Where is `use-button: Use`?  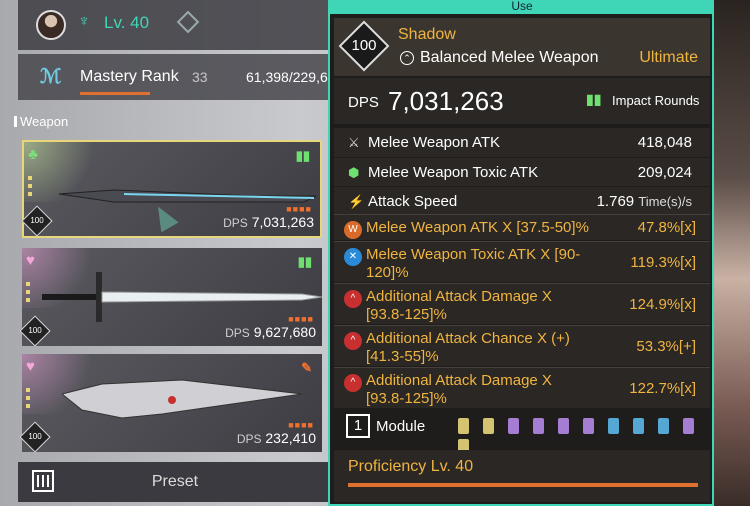
use-button: Use is located at coordinates (522, 7).